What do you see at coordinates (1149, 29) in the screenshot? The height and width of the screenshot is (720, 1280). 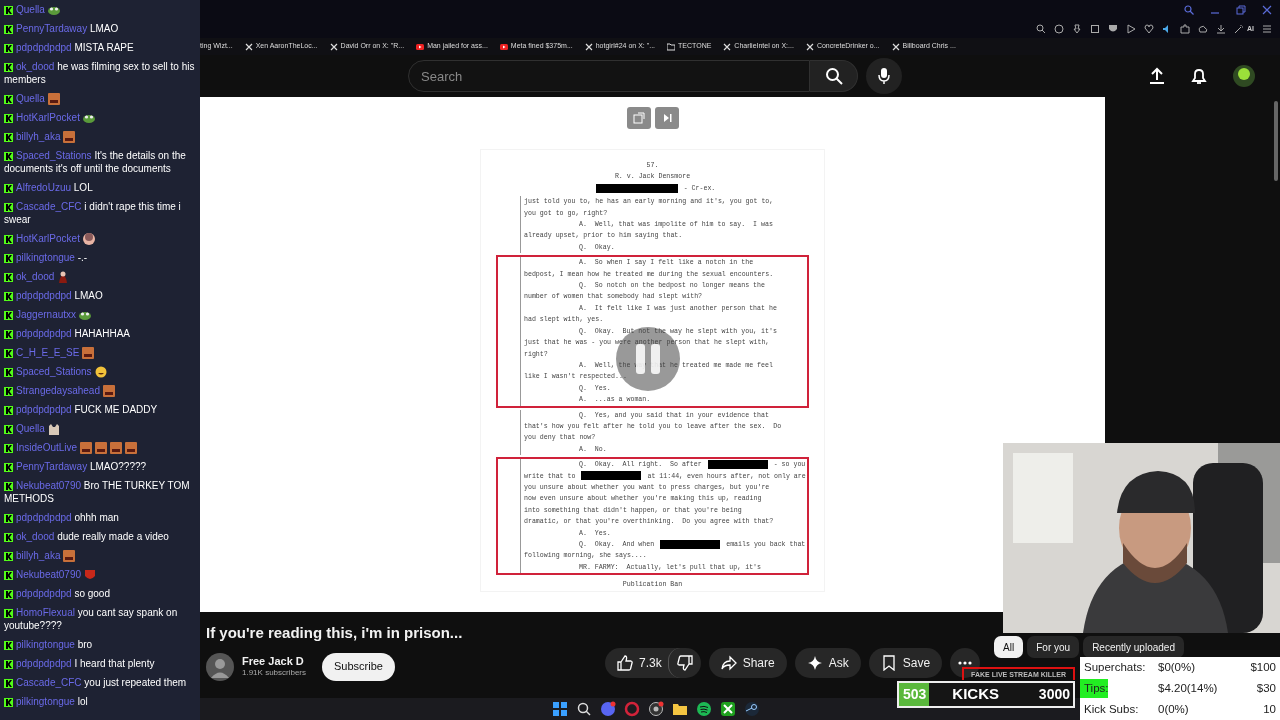 I see `heart-icon` at bounding box center [1149, 29].